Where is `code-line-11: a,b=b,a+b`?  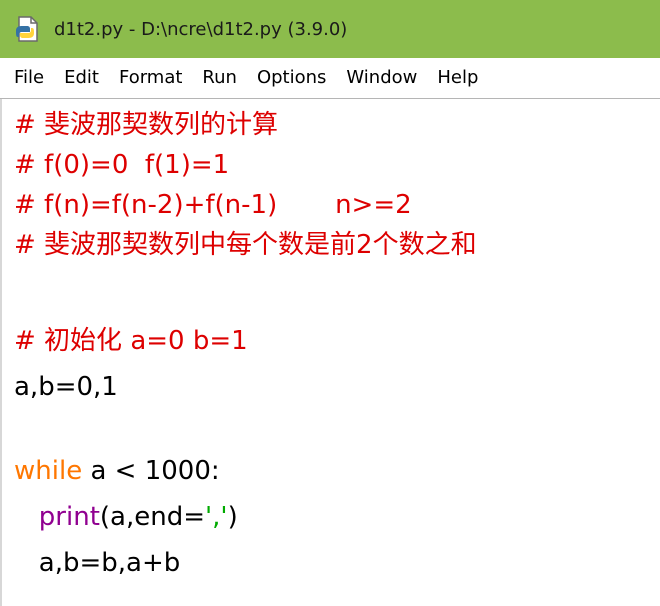
code-line-11: a,b=b,a+b is located at coordinates (97, 563).